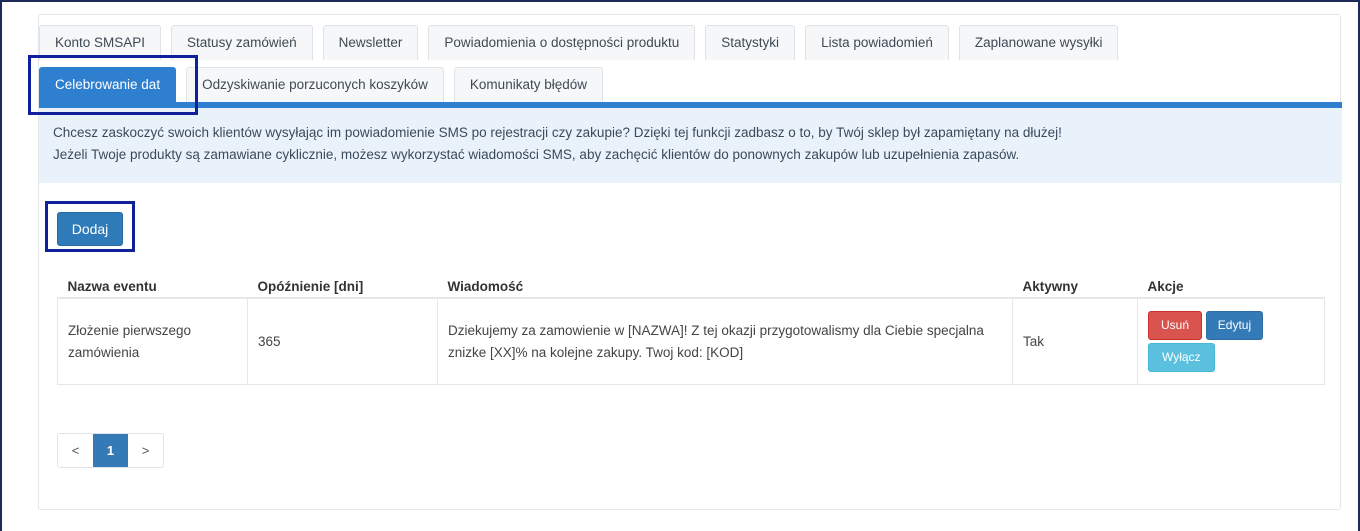  What do you see at coordinates (370, 42) in the screenshot?
I see `tab-newsletter: Newsletter` at bounding box center [370, 42].